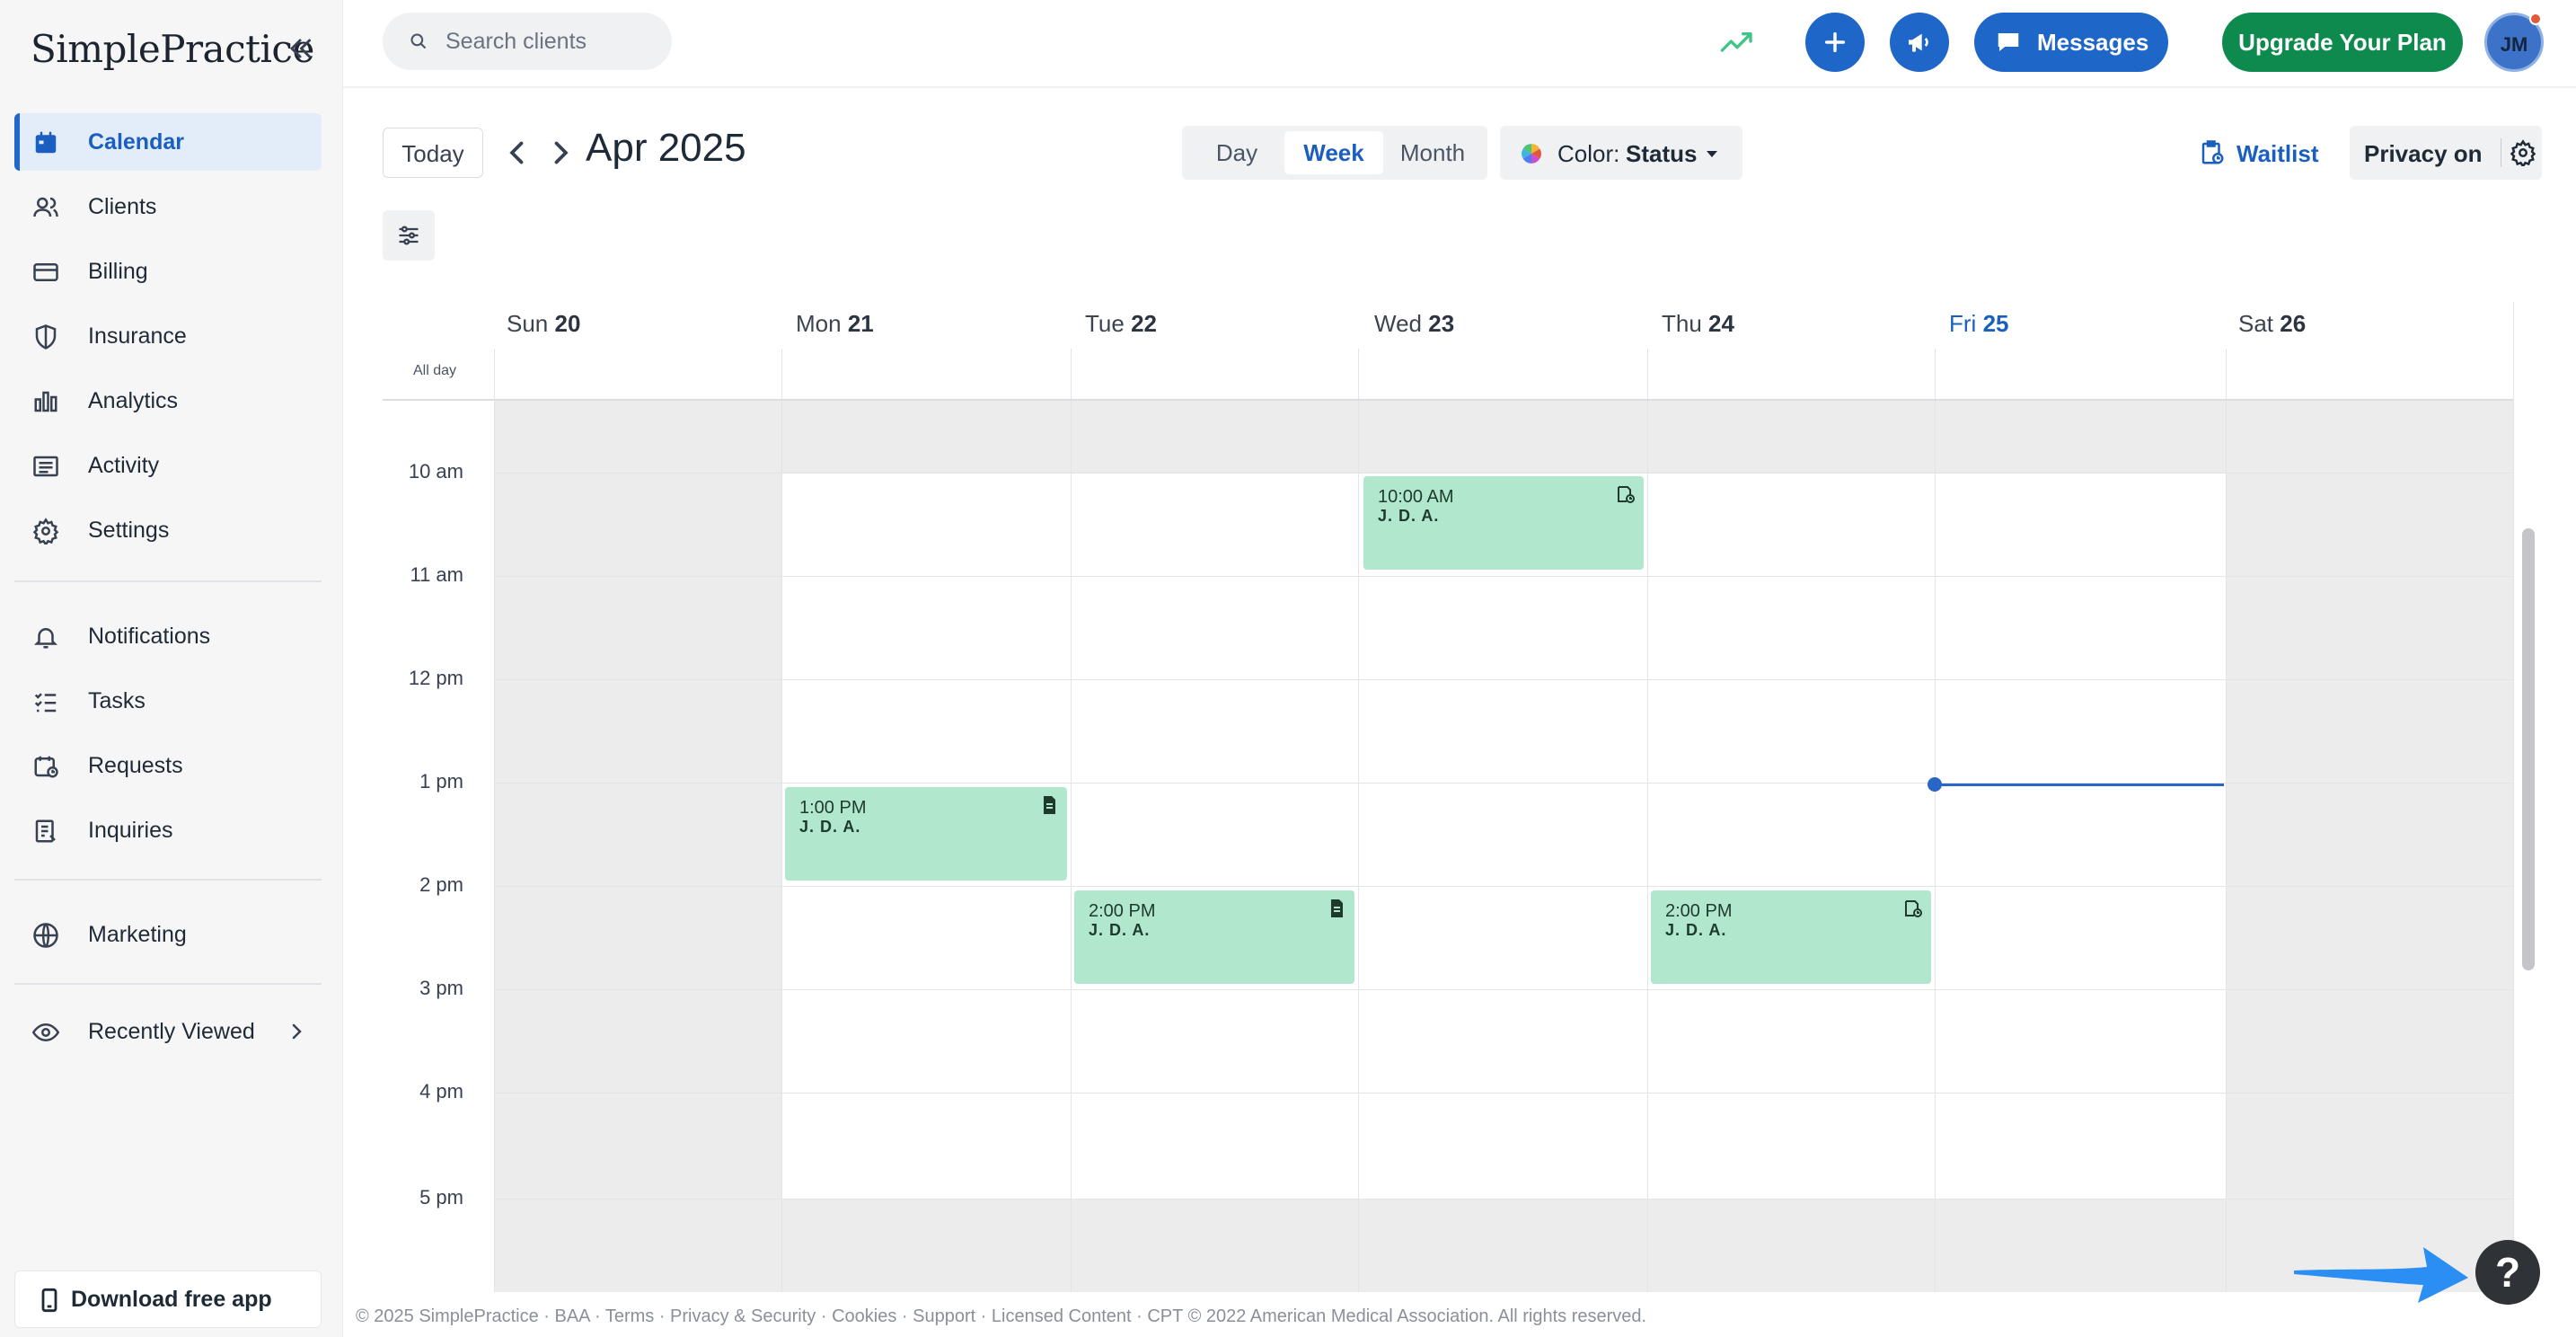 This screenshot has height=1337, width=2576. What do you see at coordinates (129, 530) in the screenshot?
I see `sidebar-item-label: Settings` at bounding box center [129, 530].